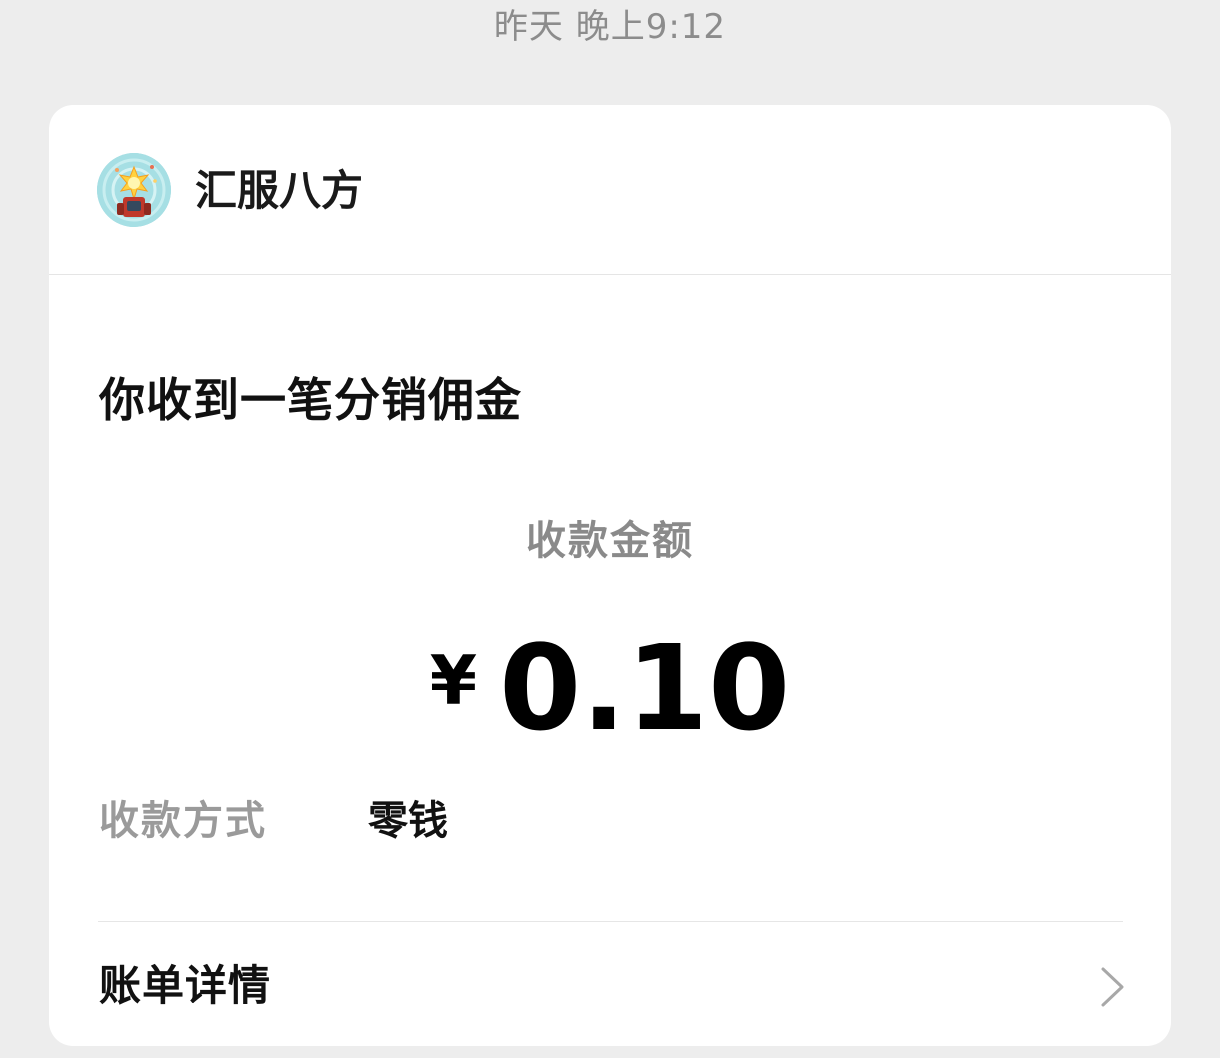 This screenshot has height=1058, width=1220. I want to click on merchant-name: 汇服八方, so click(279, 191).